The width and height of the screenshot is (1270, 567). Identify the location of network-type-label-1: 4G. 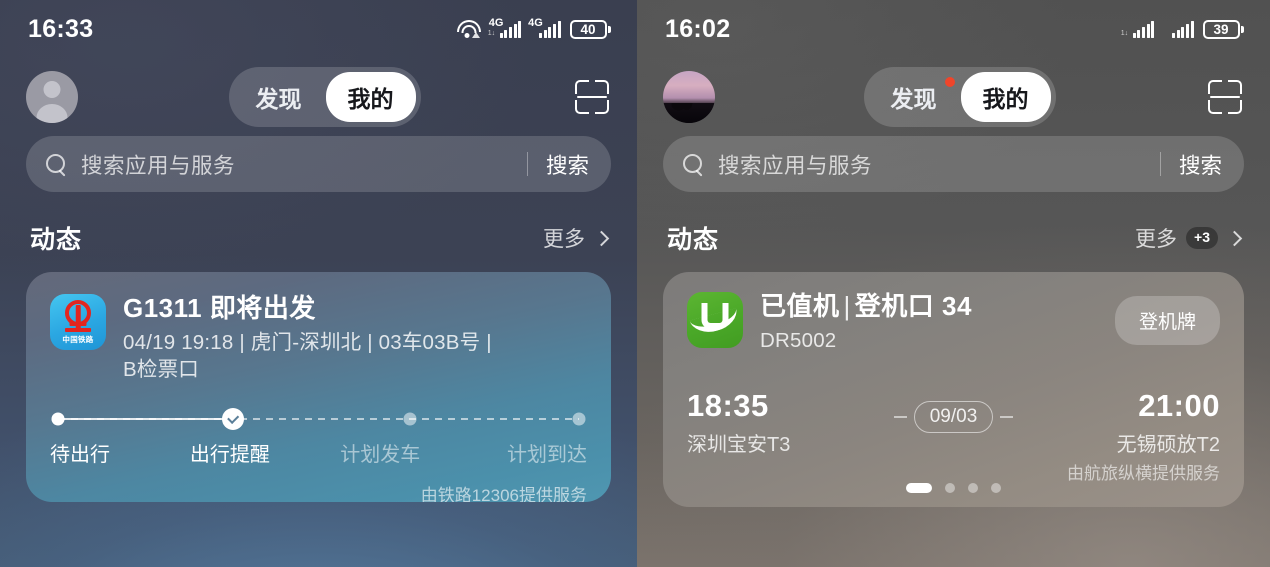
(496, 22).